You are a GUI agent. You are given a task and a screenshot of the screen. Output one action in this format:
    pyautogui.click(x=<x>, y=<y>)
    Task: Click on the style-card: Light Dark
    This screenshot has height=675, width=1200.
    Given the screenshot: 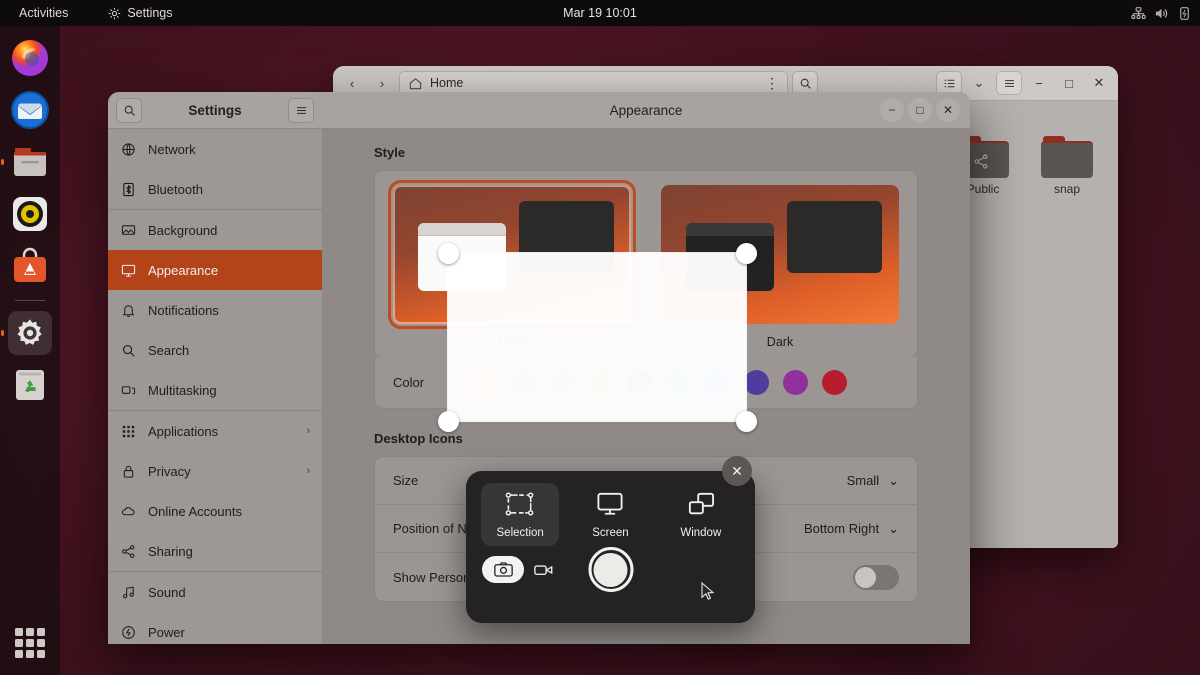 What is the action you would take?
    pyautogui.click(x=646, y=264)
    